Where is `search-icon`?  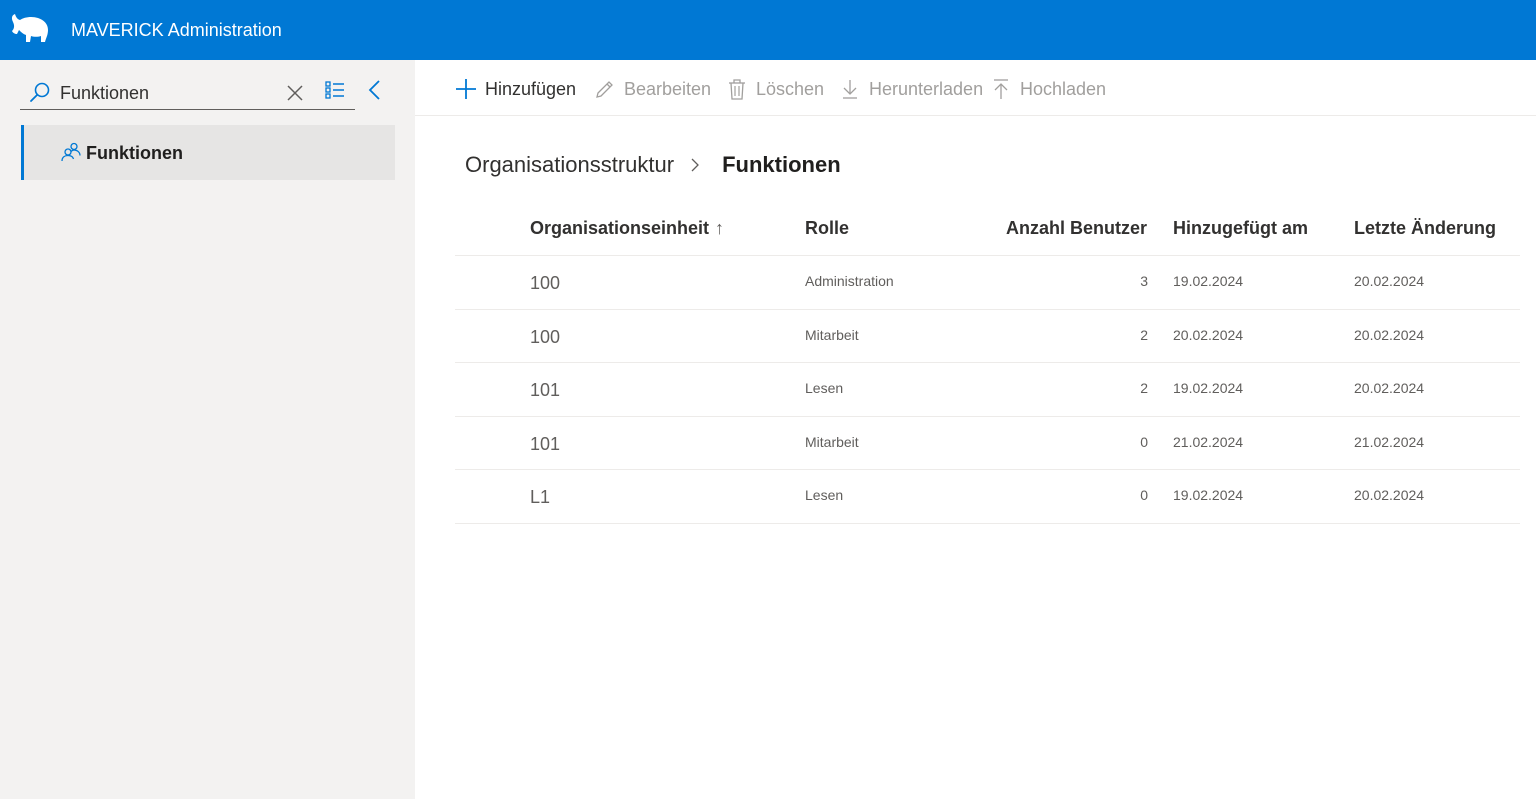
search-icon is located at coordinates (40, 92).